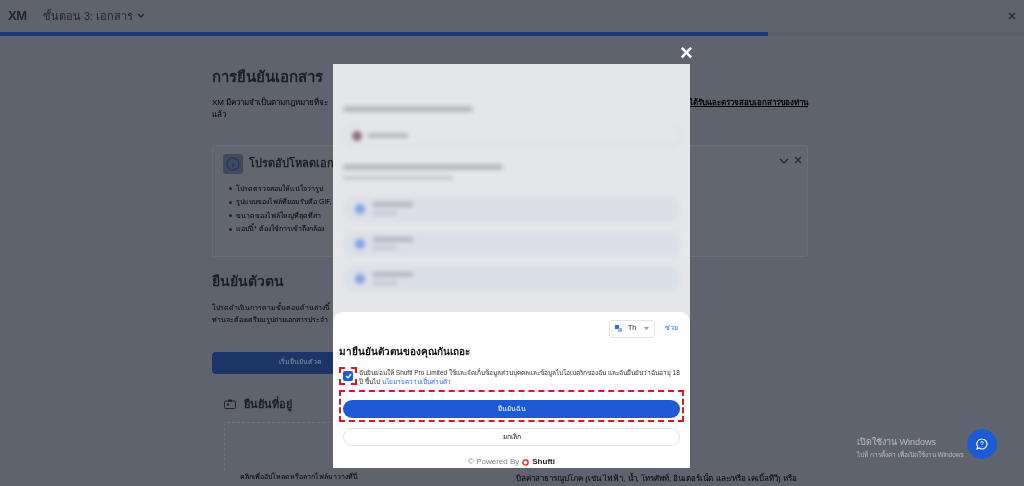  Describe the element at coordinates (268, 403) in the screenshot. I see `section-title: ยืนยันที่อยู่` at that location.